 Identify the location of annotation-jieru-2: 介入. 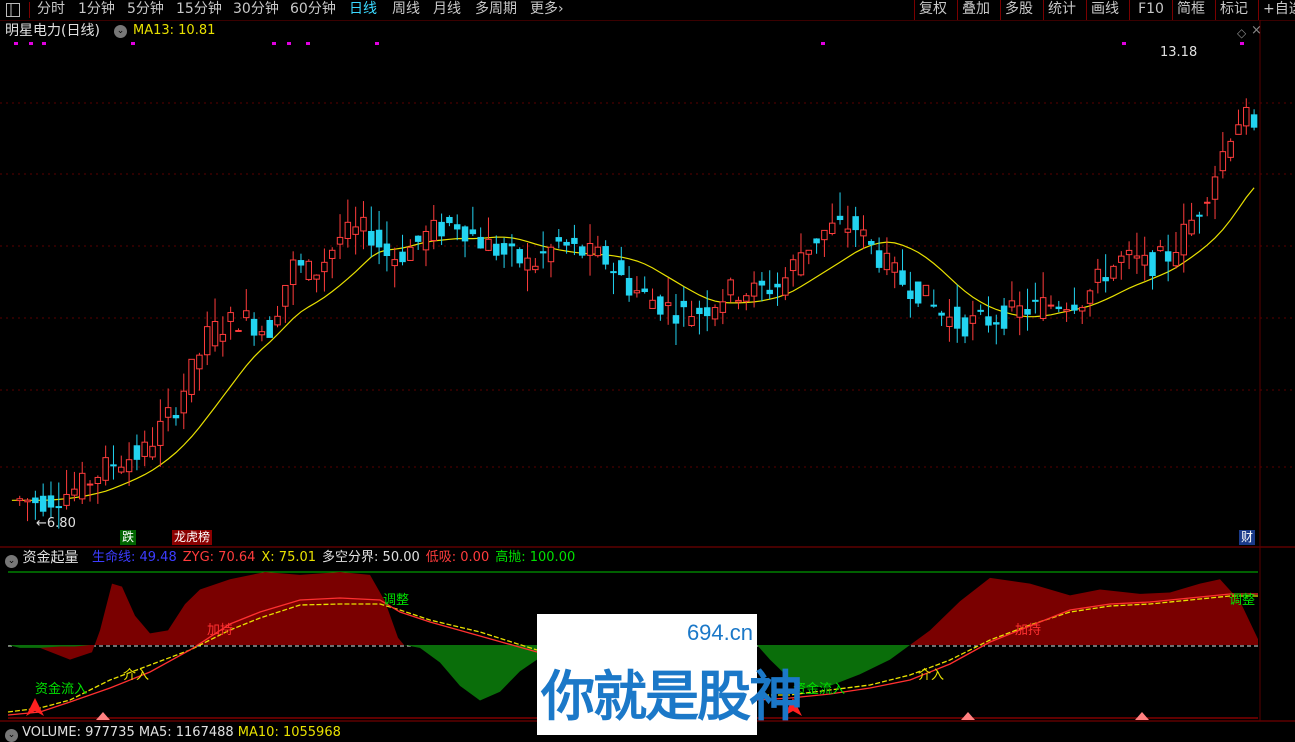
(931, 675).